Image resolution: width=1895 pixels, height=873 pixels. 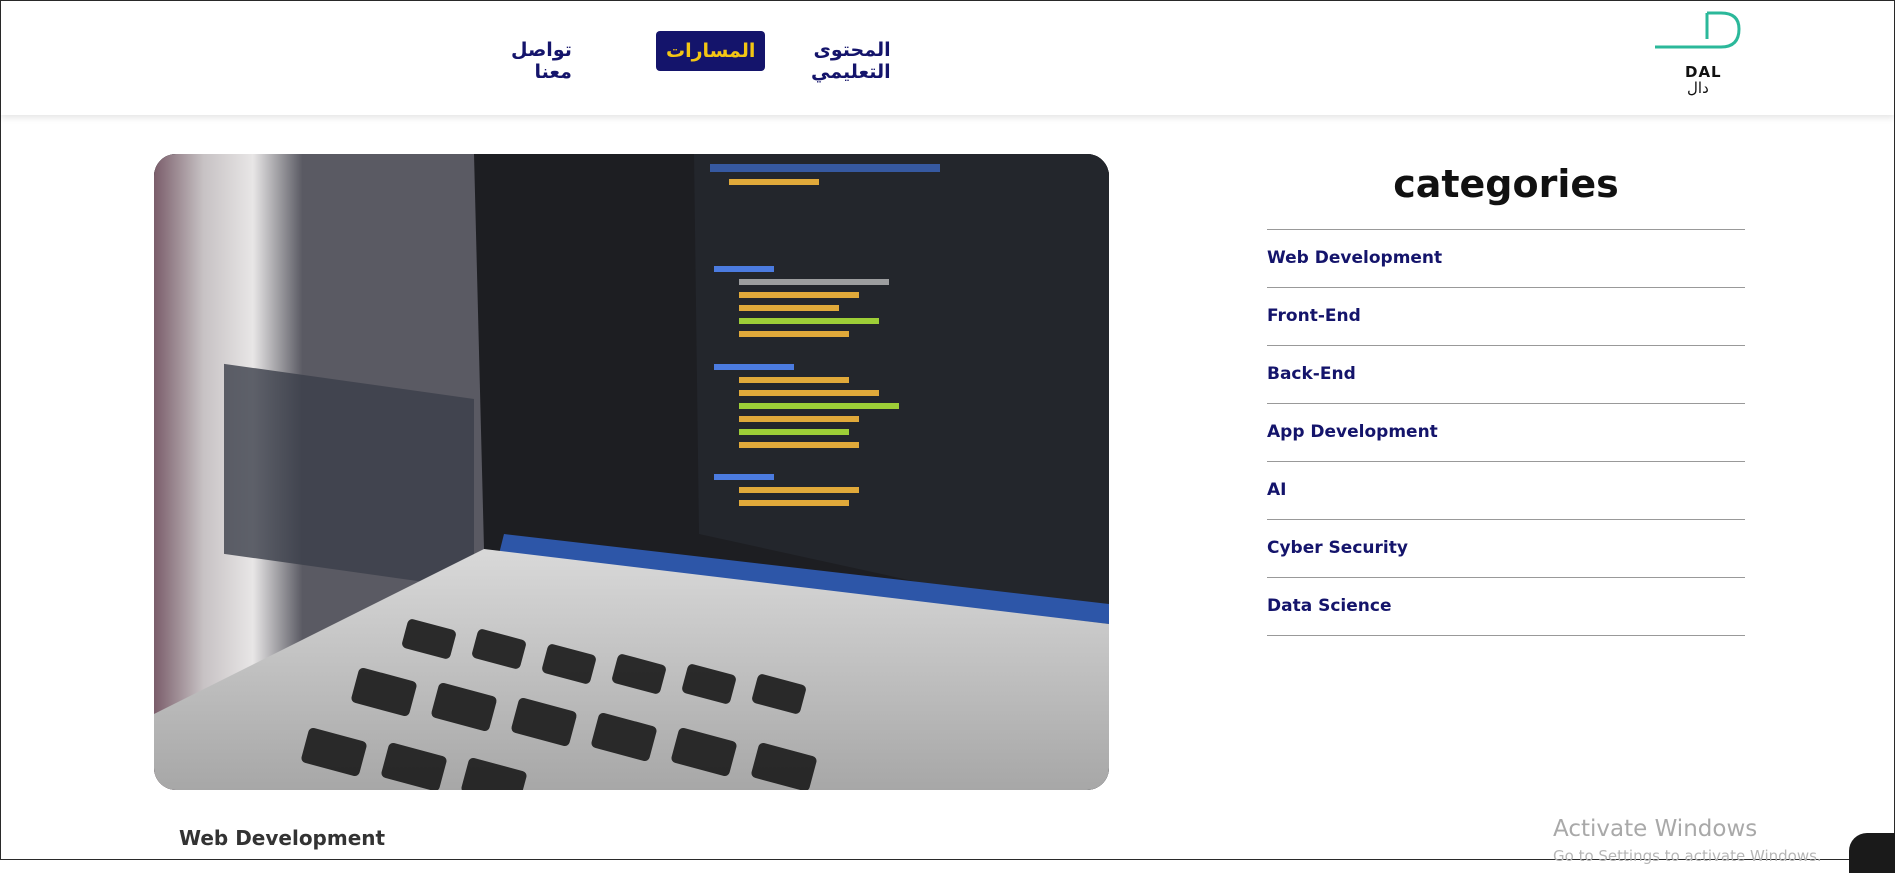 What do you see at coordinates (1506, 375) in the screenshot?
I see `category-back-end: Back-End` at bounding box center [1506, 375].